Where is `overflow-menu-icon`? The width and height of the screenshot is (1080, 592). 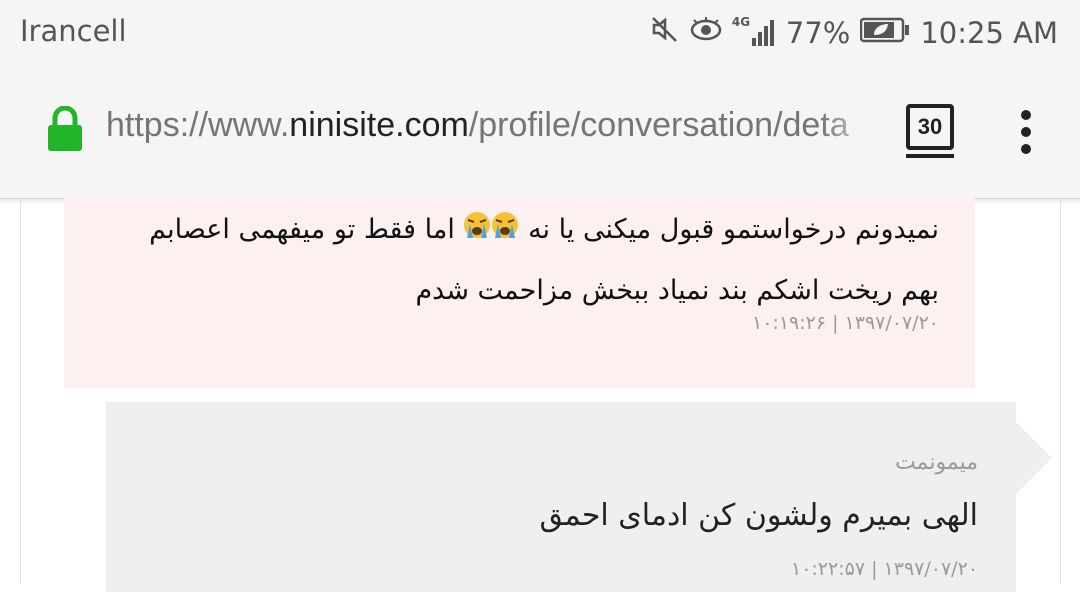 overflow-menu-icon is located at coordinates (1026, 135).